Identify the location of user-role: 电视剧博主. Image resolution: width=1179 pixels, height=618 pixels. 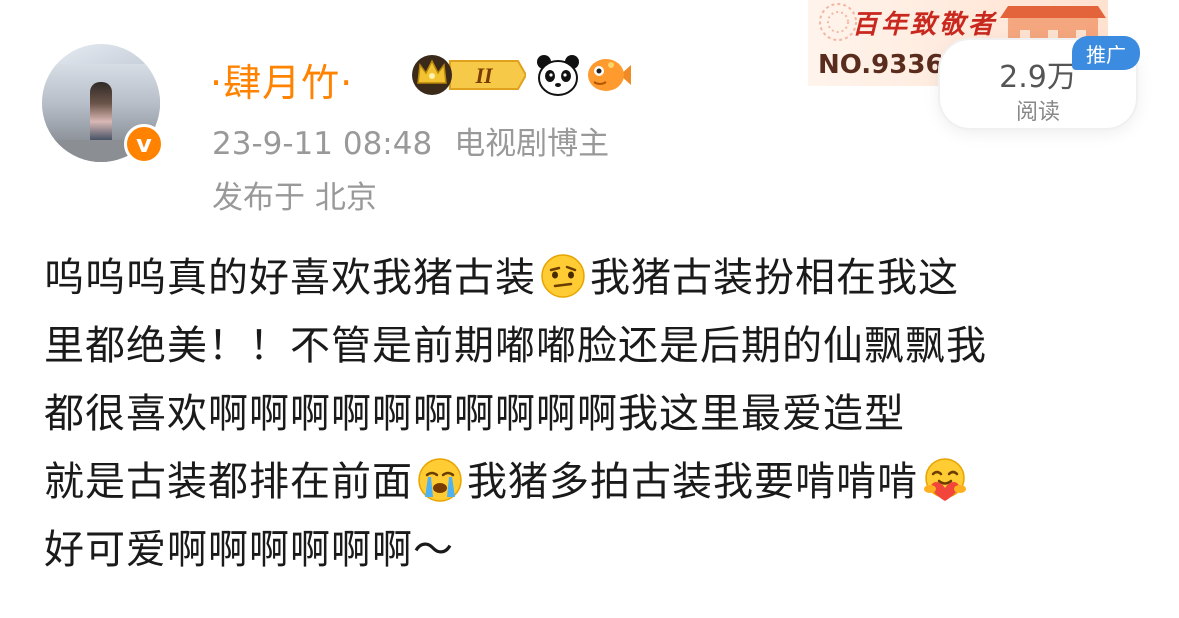
(532, 144).